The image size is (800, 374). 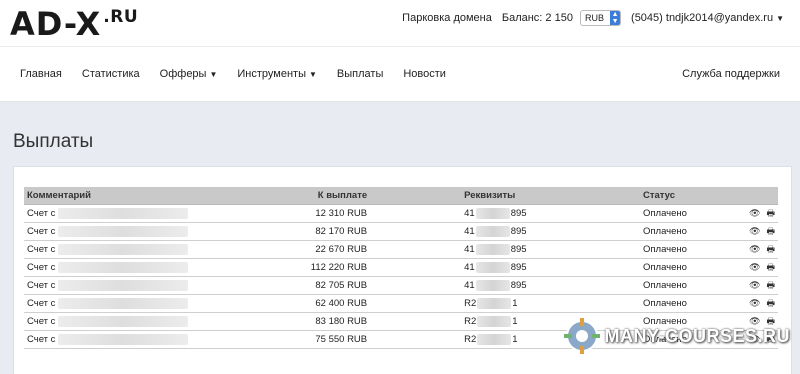 What do you see at coordinates (515, 321) in the screenshot?
I see `req-suffix: 1` at bounding box center [515, 321].